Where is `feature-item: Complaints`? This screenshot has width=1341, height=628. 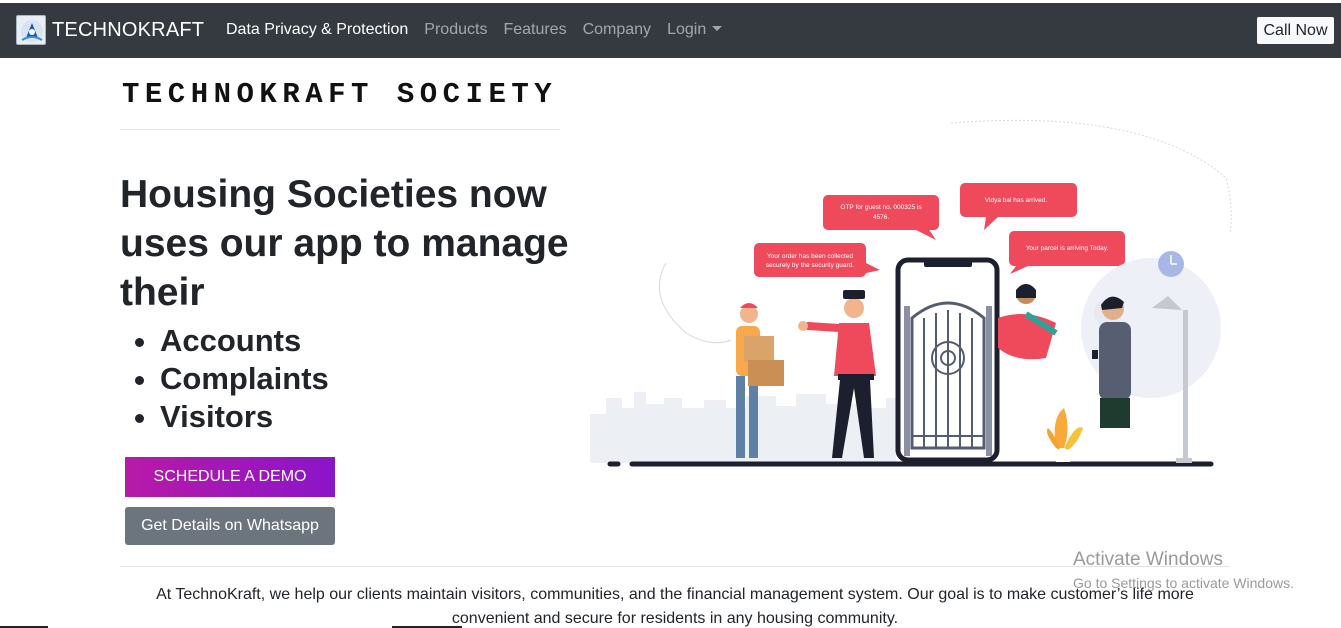
feature-item: Complaints is located at coordinates (244, 379).